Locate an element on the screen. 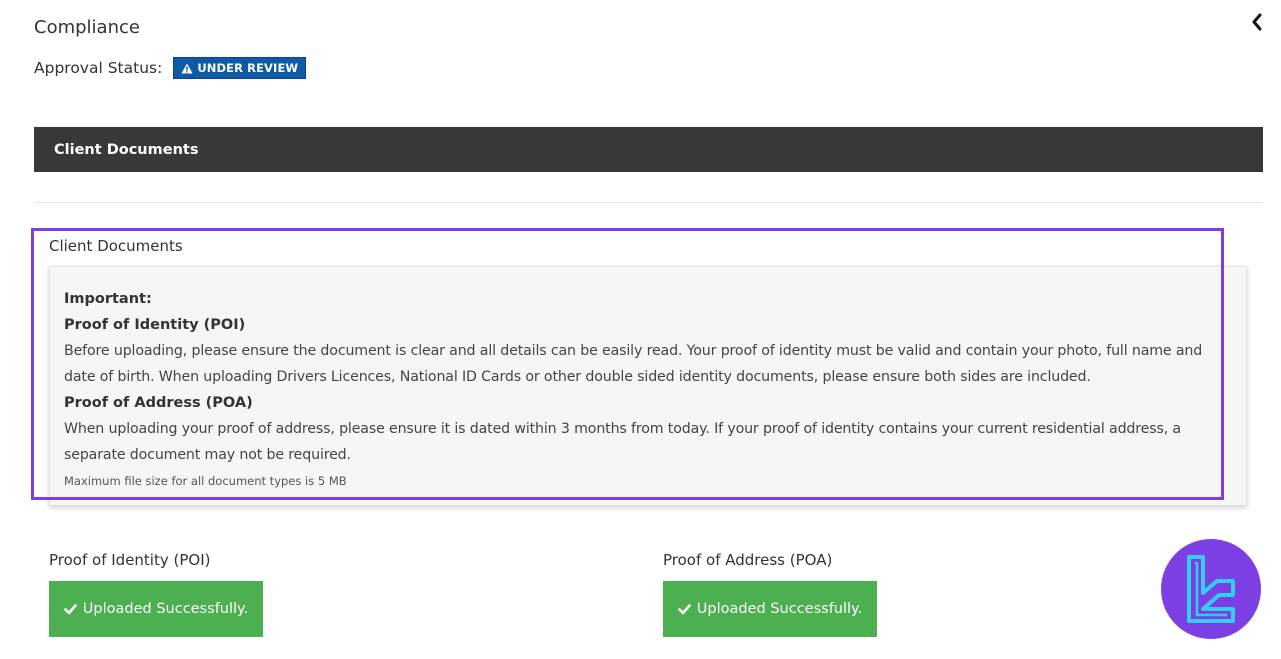 The image size is (1281, 659). page-title: Compliance is located at coordinates (87, 27).